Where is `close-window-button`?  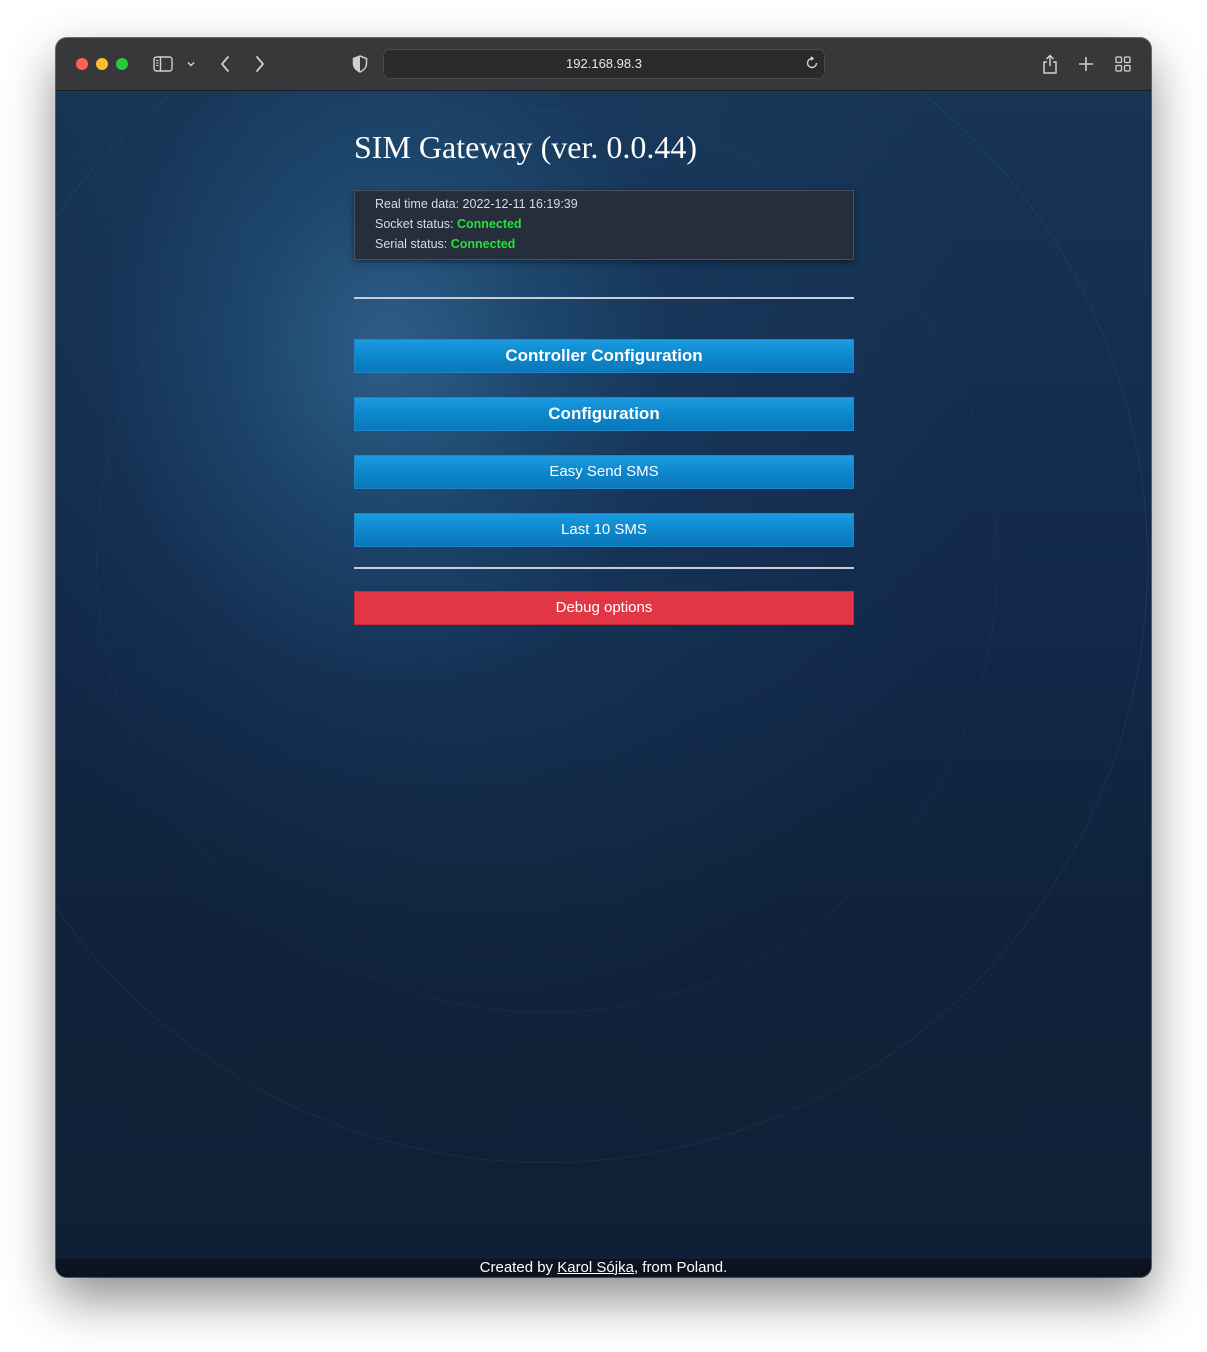 close-window-button is located at coordinates (82, 64).